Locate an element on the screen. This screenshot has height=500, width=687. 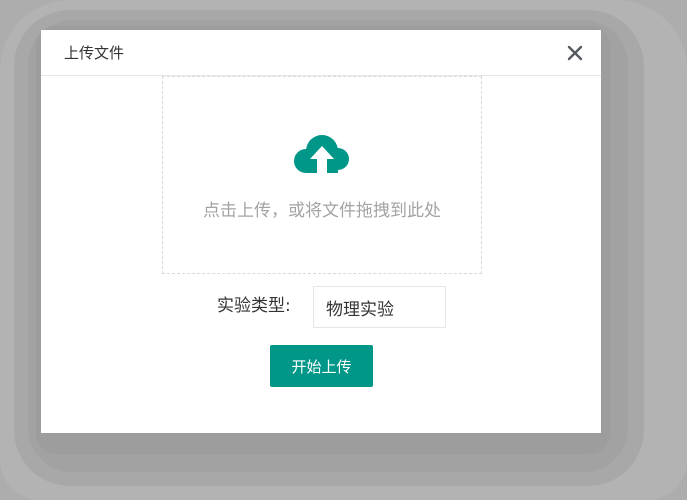
experiment-type-label: 实验类型: is located at coordinates (254, 306).